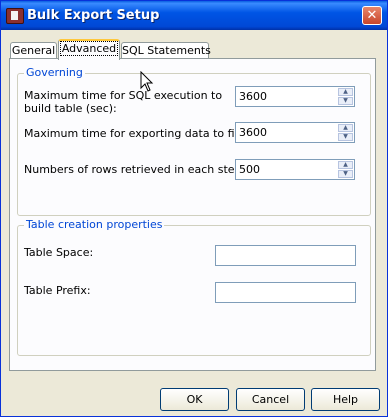 This screenshot has width=388, height=417. Describe the element at coordinates (270, 399) in the screenshot. I see `cancel-button: Cancel` at that location.